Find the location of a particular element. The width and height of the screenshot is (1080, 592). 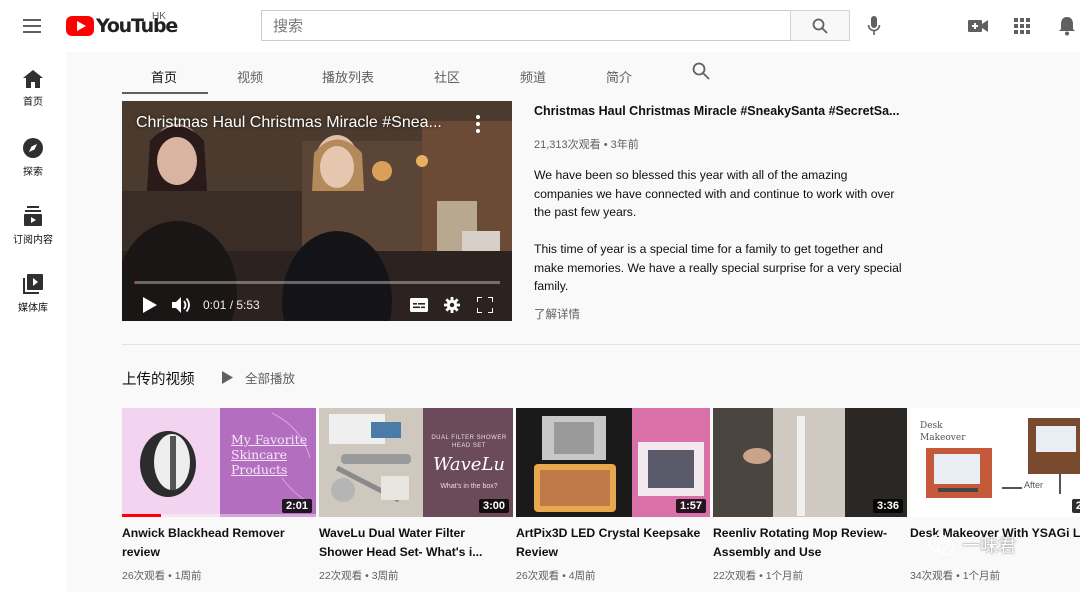

menu-icon is located at coordinates (32, 26).